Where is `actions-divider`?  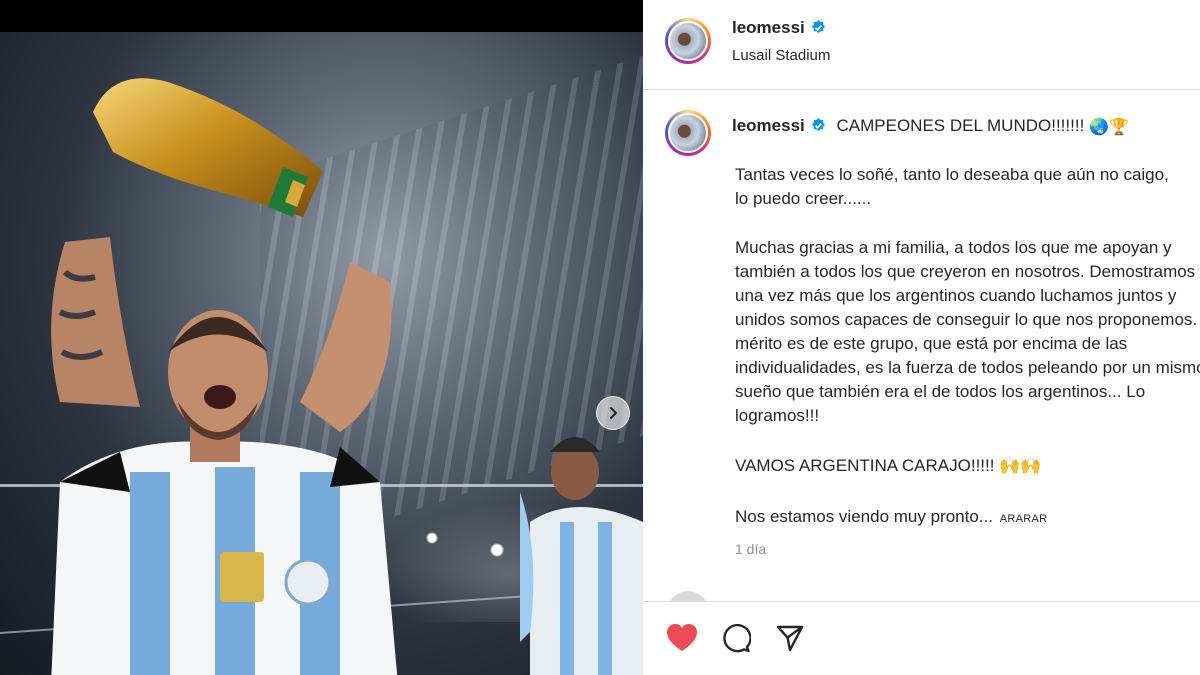
actions-divider is located at coordinates (921, 601).